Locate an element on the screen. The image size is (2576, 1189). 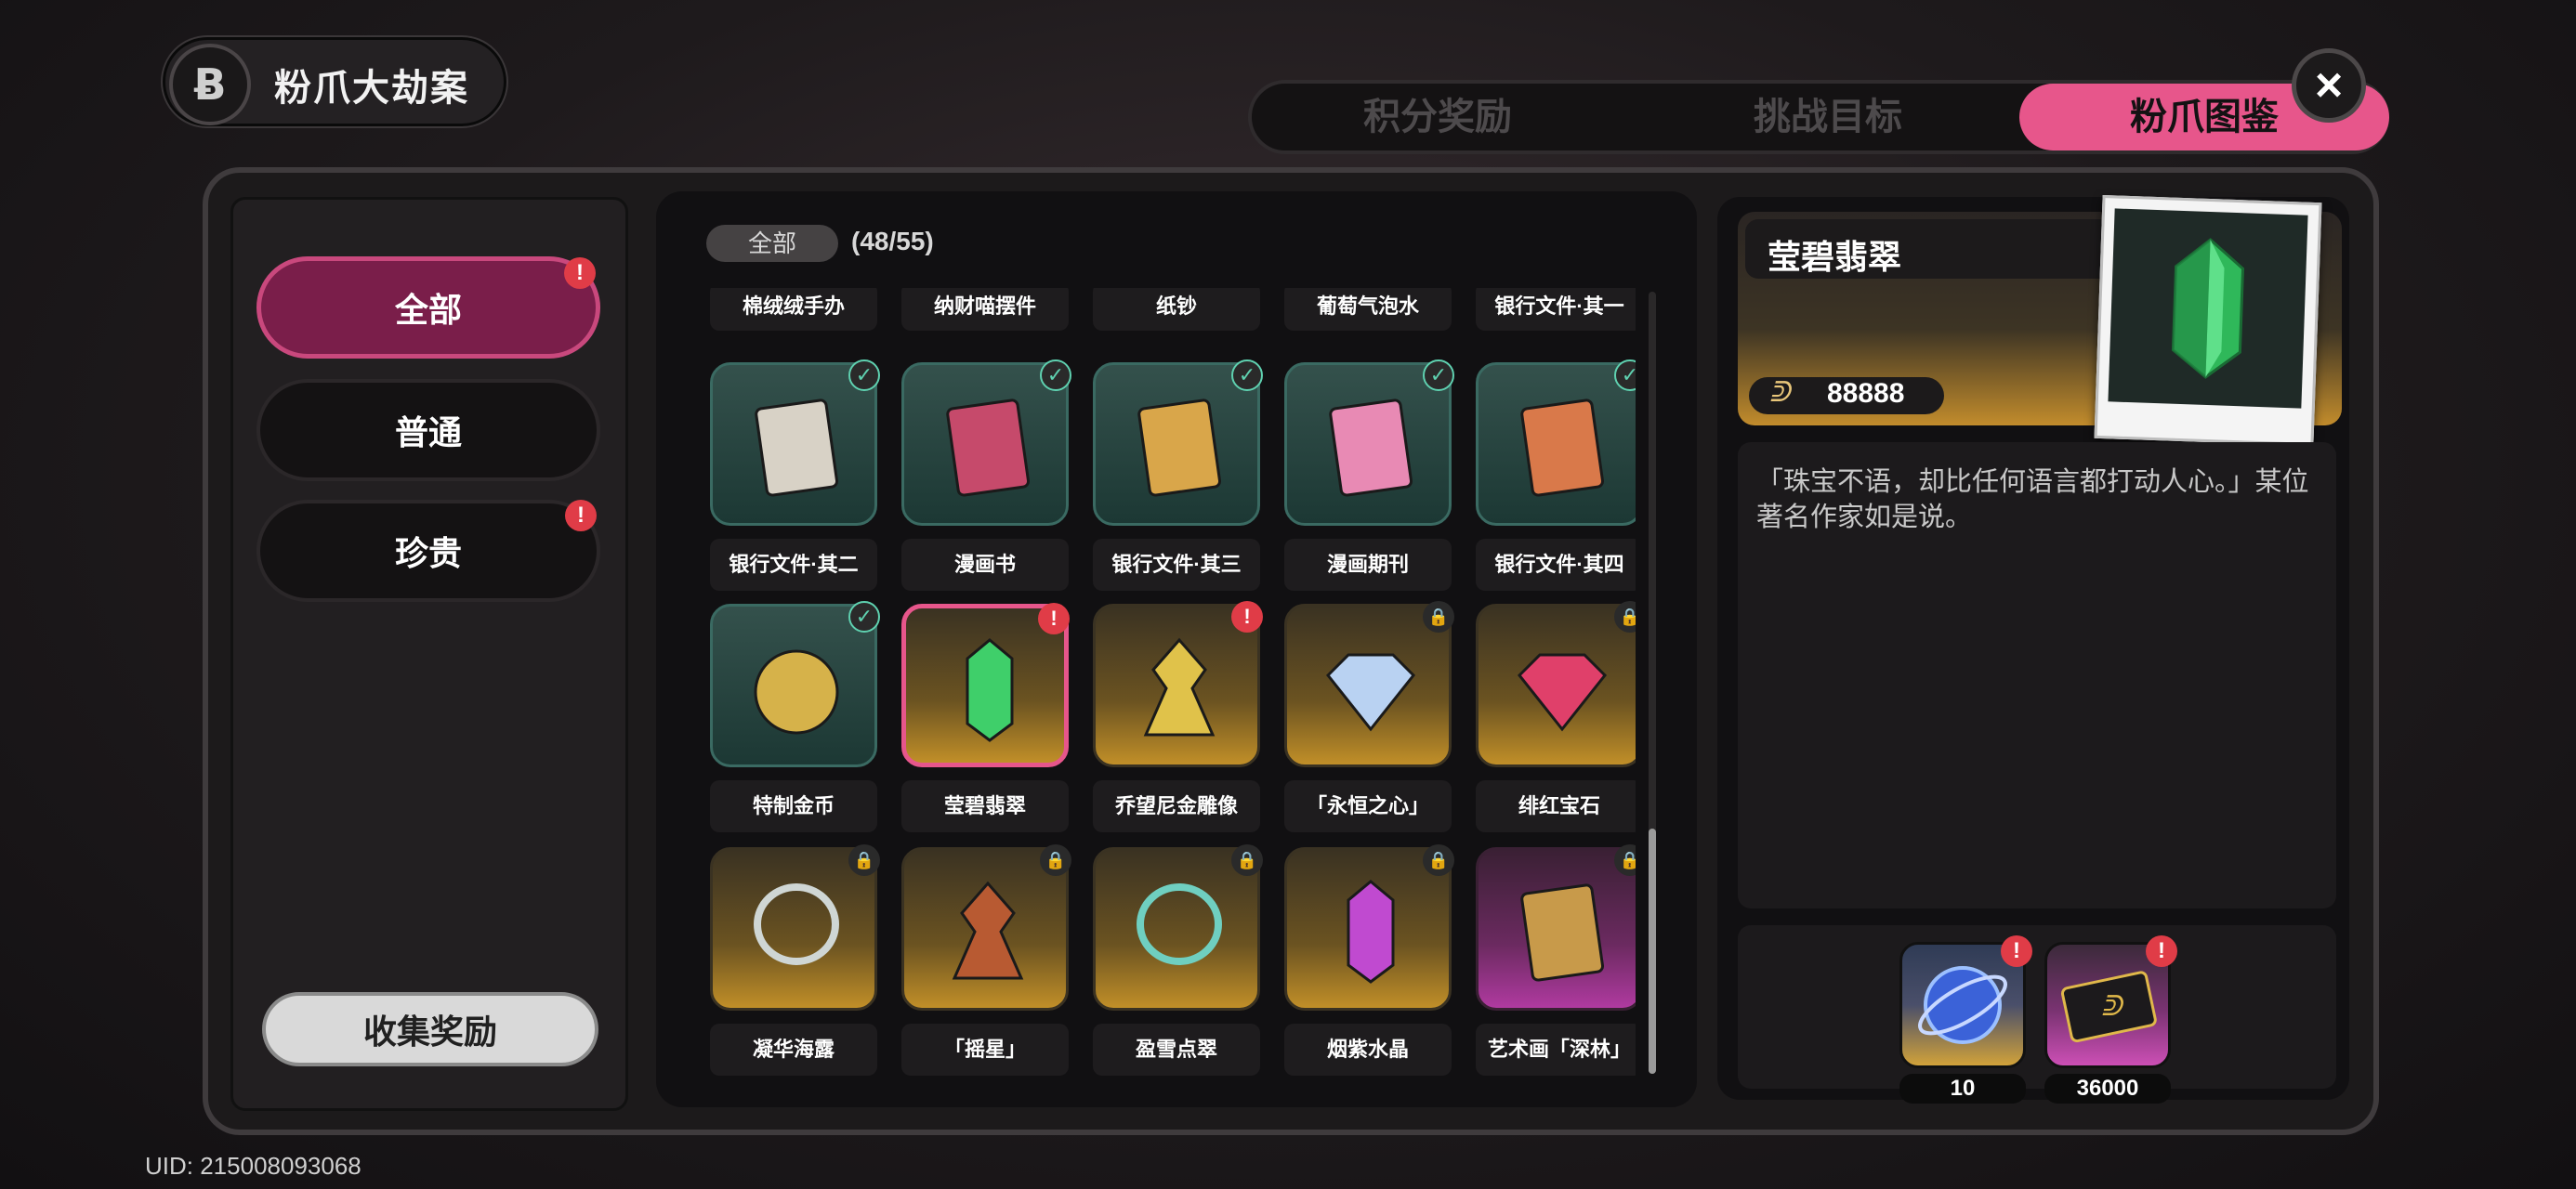
ruby-icon is located at coordinates (1562, 692).